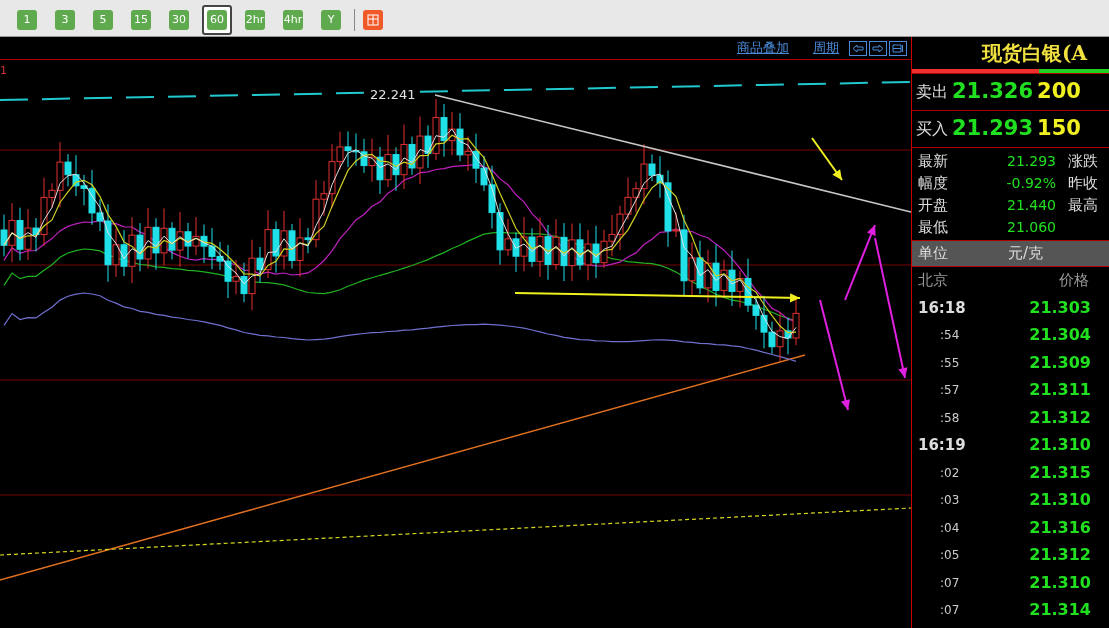 The image size is (1109, 628). Describe the element at coordinates (1060, 362) in the screenshot. I see `tick-price: 21.309` at that location.